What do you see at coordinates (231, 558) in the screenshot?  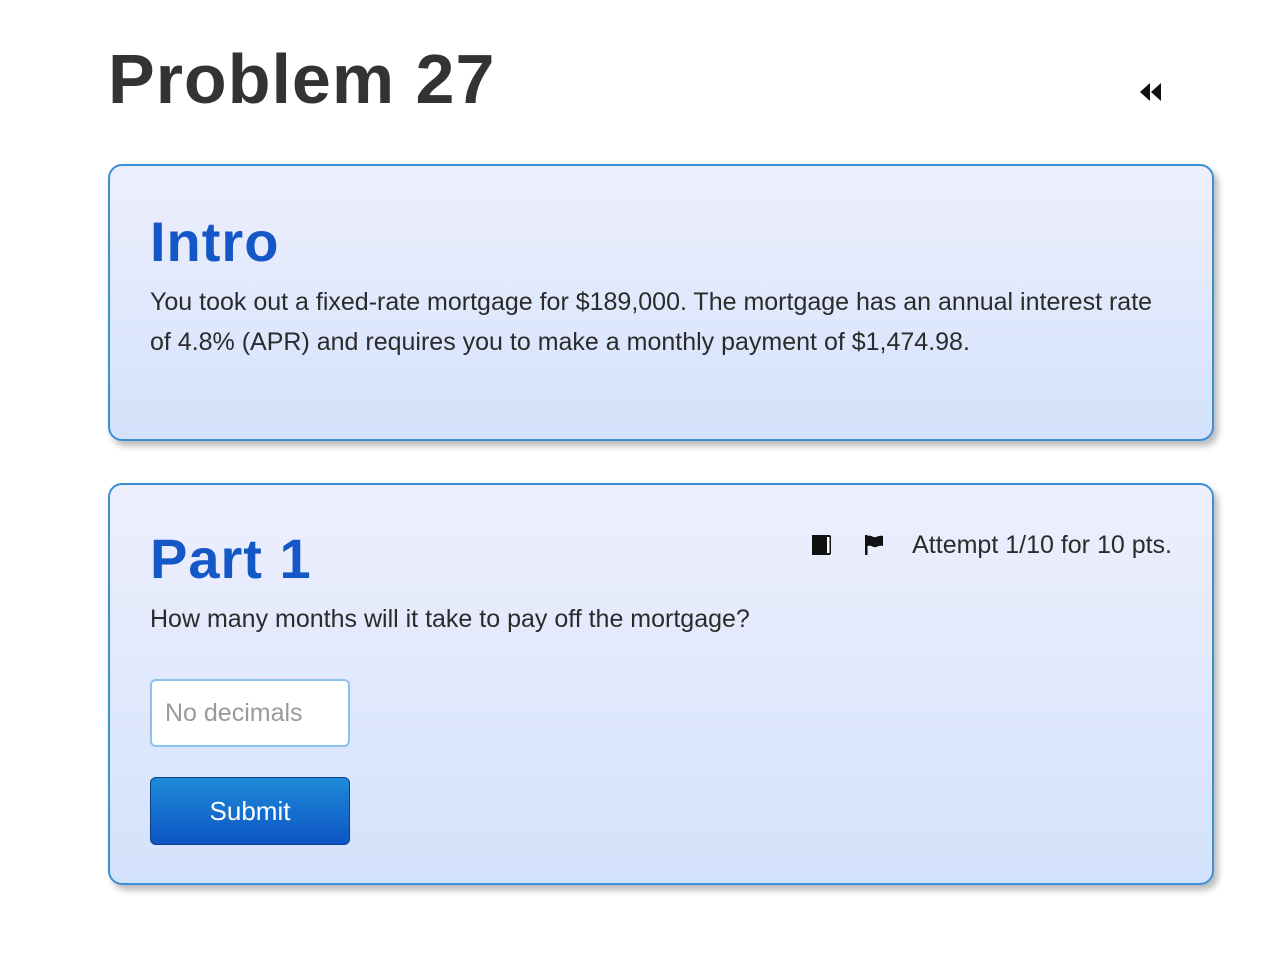 I see `part-1-heading: Part 1` at bounding box center [231, 558].